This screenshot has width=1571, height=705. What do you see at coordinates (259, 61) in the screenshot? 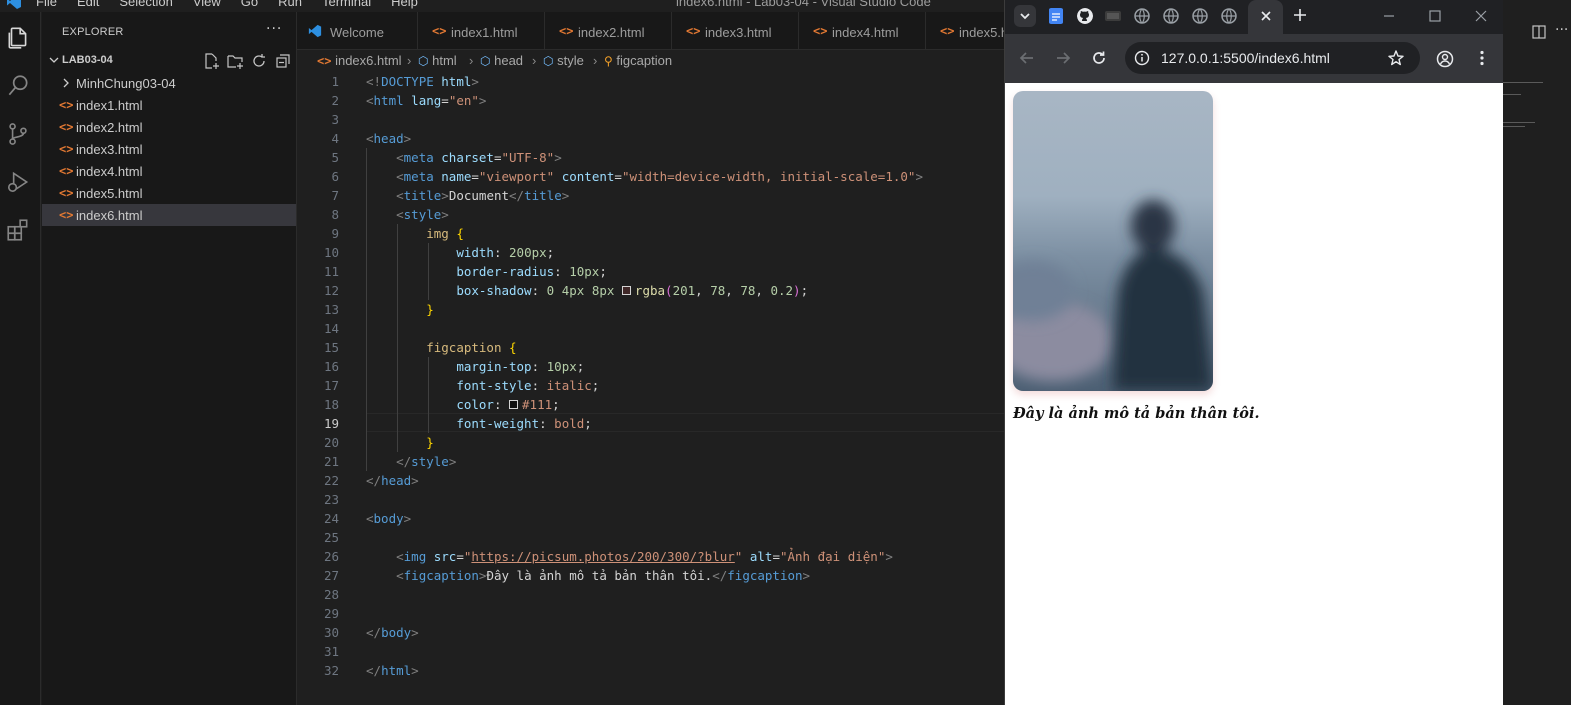
I see `refresh-icon` at bounding box center [259, 61].